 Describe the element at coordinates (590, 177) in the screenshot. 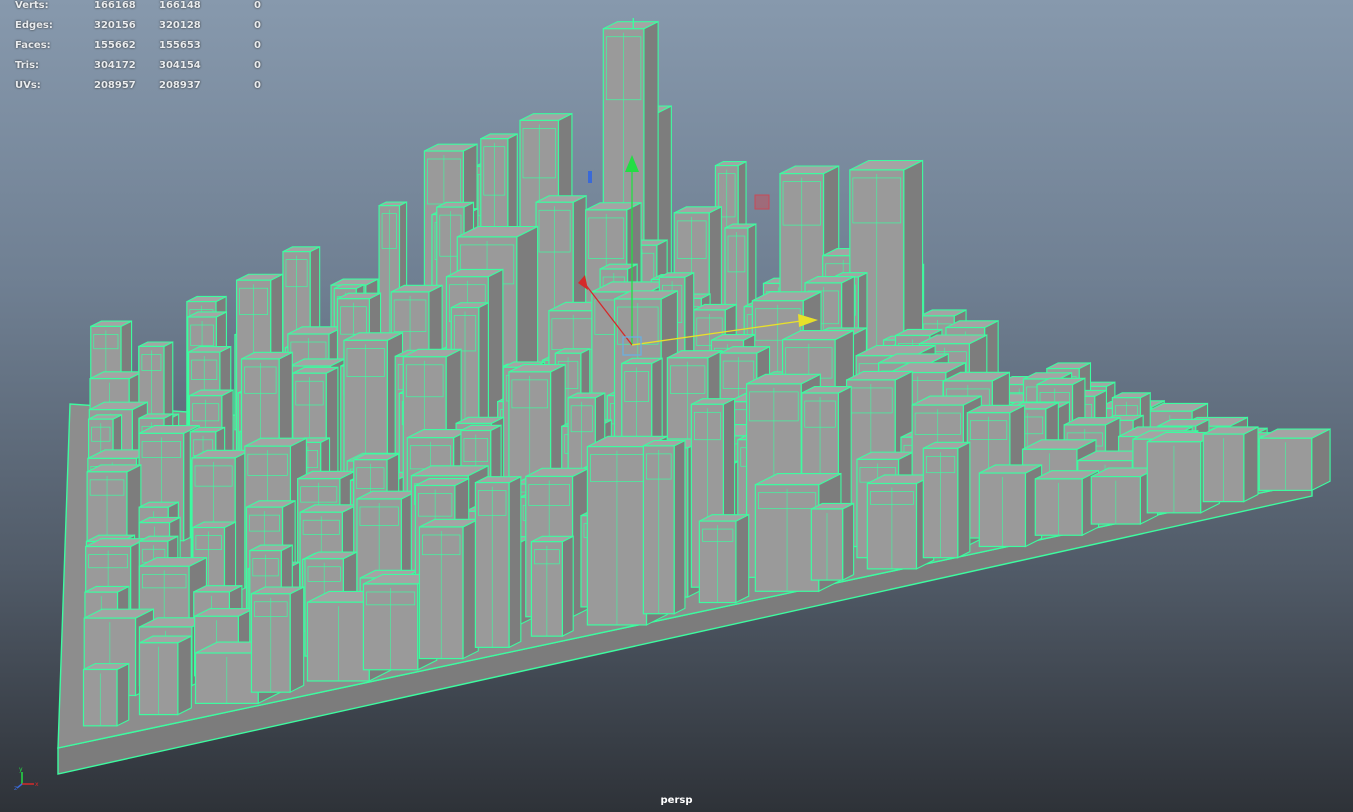

I see `z-handle-icon` at that location.